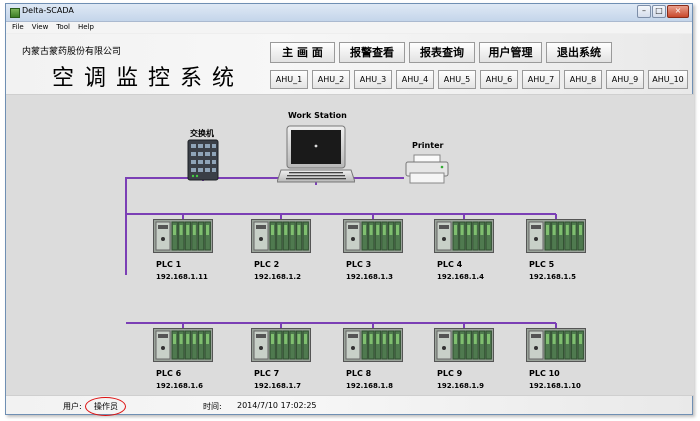 This screenshot has height=421, width=700. I want to click on plc-ip: 192.168.1.2, so click(277, 277).